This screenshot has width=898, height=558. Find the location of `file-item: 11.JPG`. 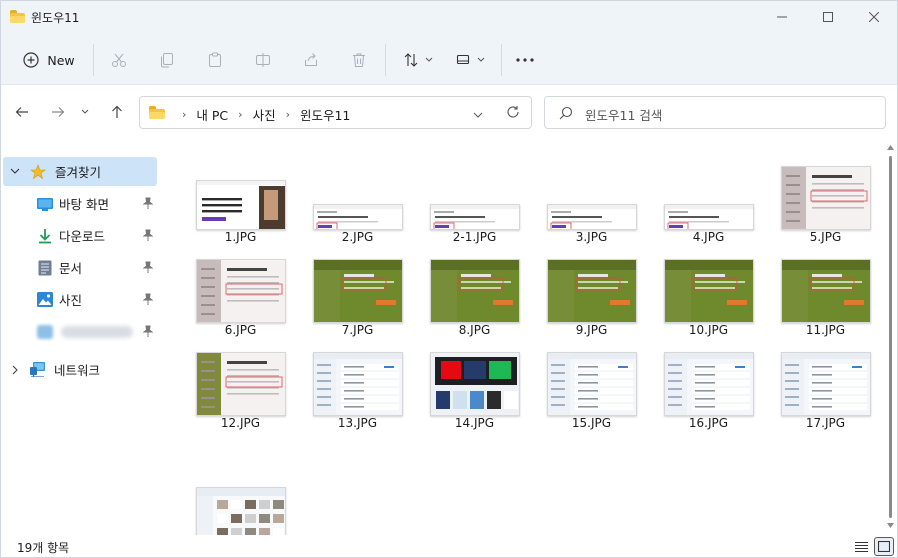

file-item: 11.JPG is located at coordinates (825, 290).